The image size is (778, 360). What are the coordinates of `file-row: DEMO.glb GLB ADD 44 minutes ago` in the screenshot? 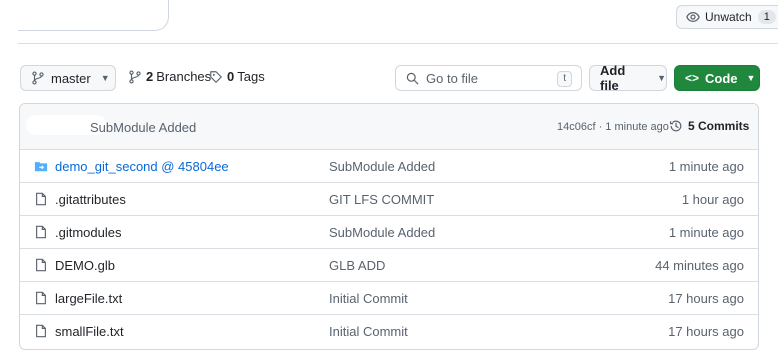 It's located at (389, 264).